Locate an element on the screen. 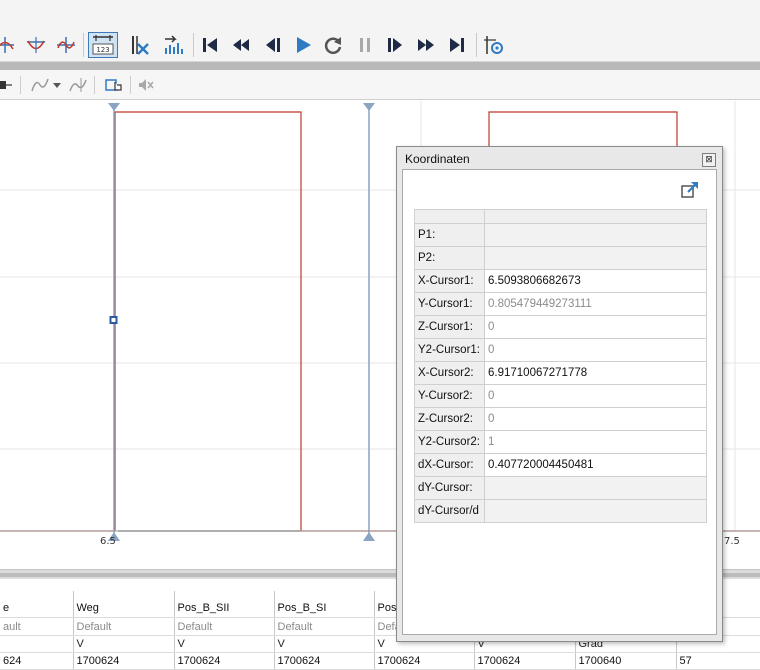 This screenshot has width=760, height=670. table-row: Y2-Cursor1: 0 is located at coordinates (560, 350).